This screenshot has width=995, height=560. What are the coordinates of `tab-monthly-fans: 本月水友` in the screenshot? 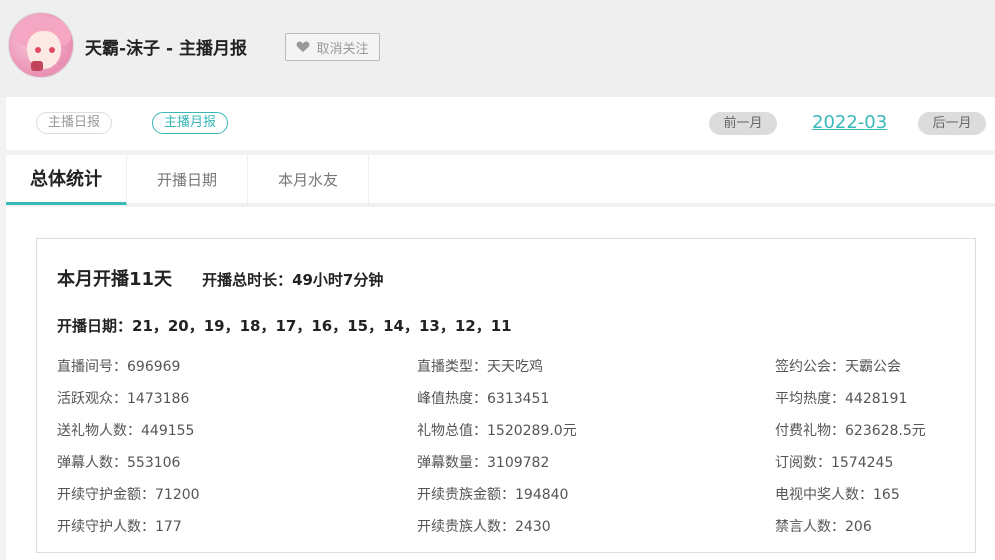 It's located at (308, 180).